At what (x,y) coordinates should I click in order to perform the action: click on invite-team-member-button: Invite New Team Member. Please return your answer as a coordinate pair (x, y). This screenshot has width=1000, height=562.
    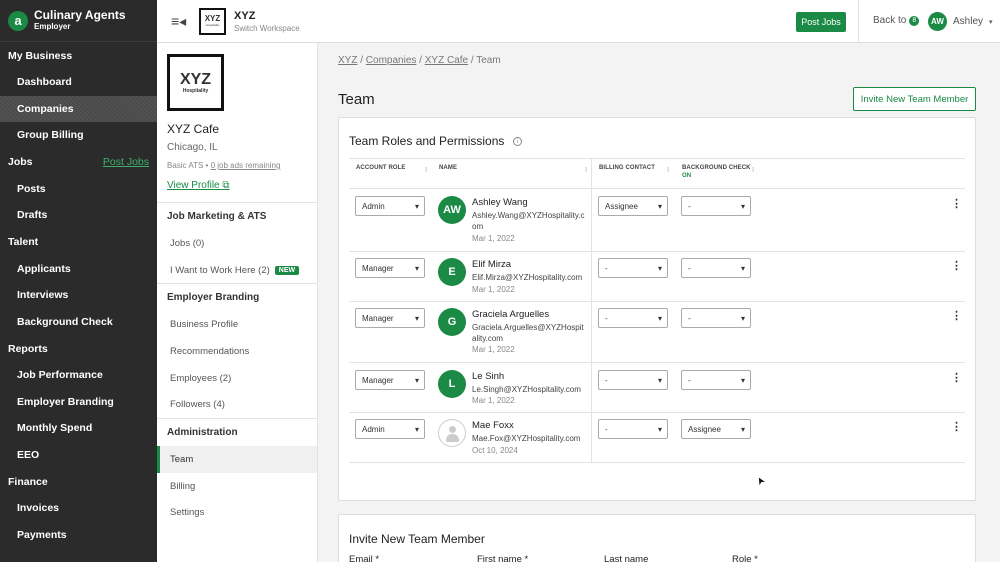
    Looking at the image, I should click on (914, 99).